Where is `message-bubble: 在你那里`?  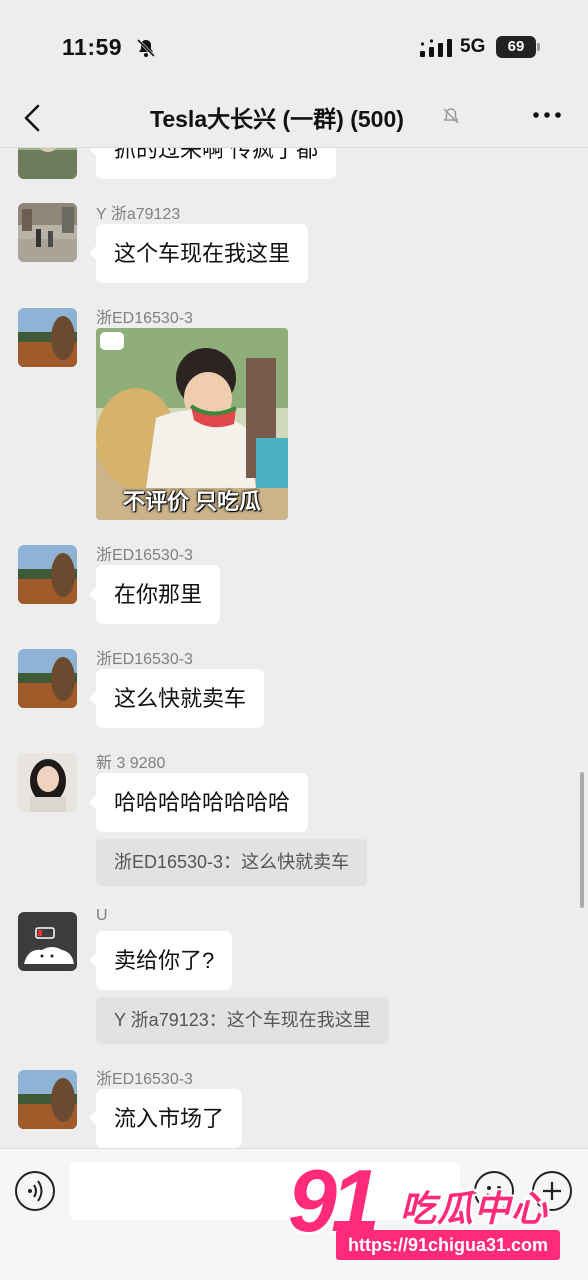
message-bubble: 在你那里 is located at coordinates (154, 594).